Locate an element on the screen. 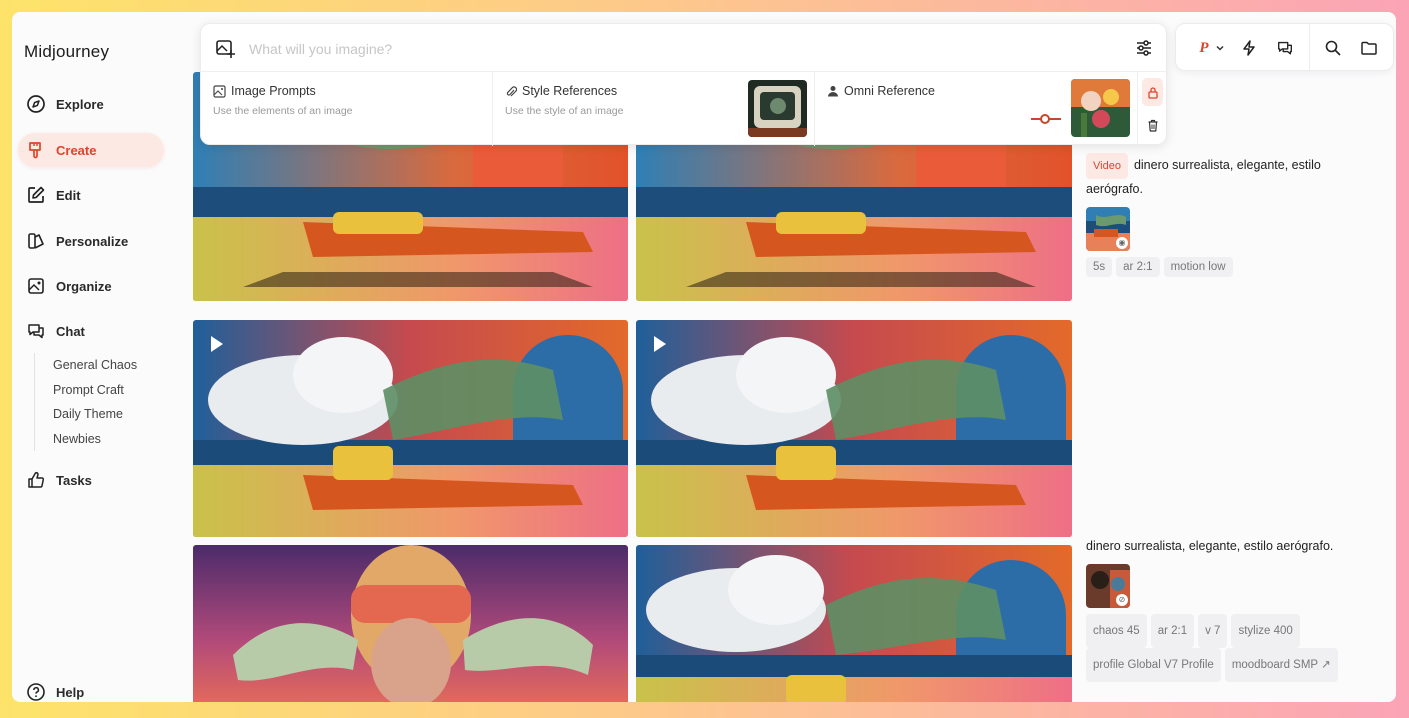 This screenshot has width=1409, height=718. param-chip: chaos 45 is located at coordinates (1116, 631).